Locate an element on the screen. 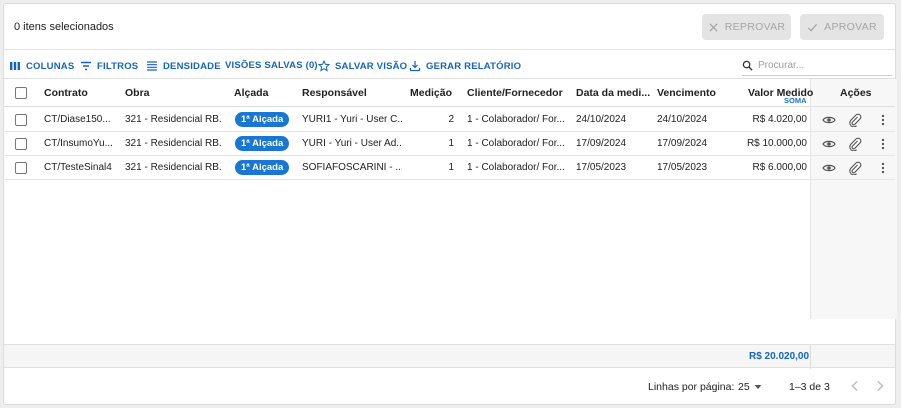 This screenshot has width=901, height=408. col-vencimento: Vencimento is located at coordinates (686, 93).